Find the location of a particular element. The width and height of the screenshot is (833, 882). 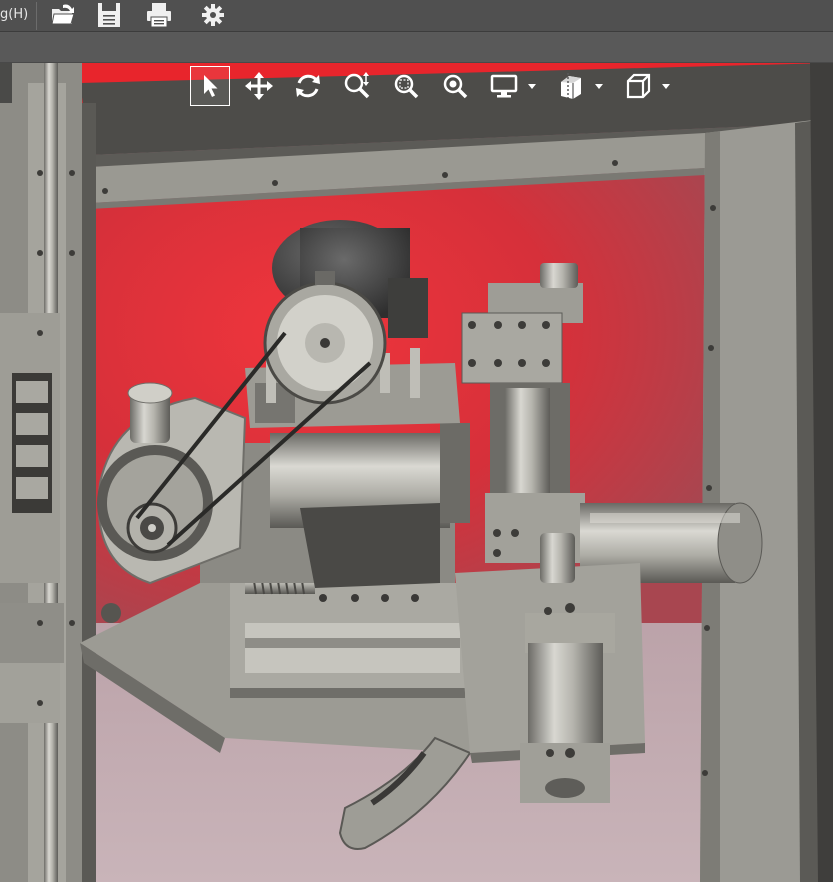

zoom-window-tool-button is located at coordinates (406, 86).